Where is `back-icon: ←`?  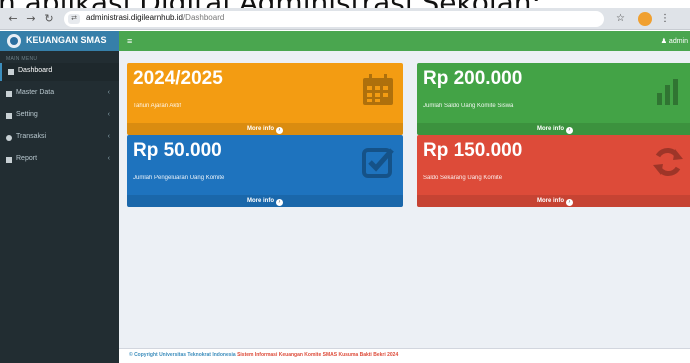
back-icon: ← is located at coordinates (13, 19).